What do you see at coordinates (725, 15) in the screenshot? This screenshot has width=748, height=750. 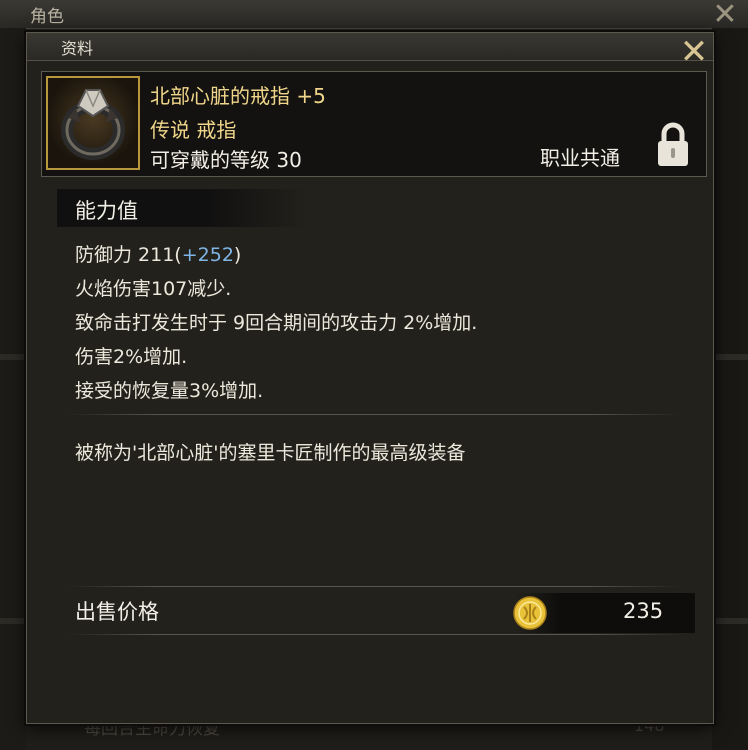 I see `character-window-close-icon: ✕` at bounding box center [725, 15].